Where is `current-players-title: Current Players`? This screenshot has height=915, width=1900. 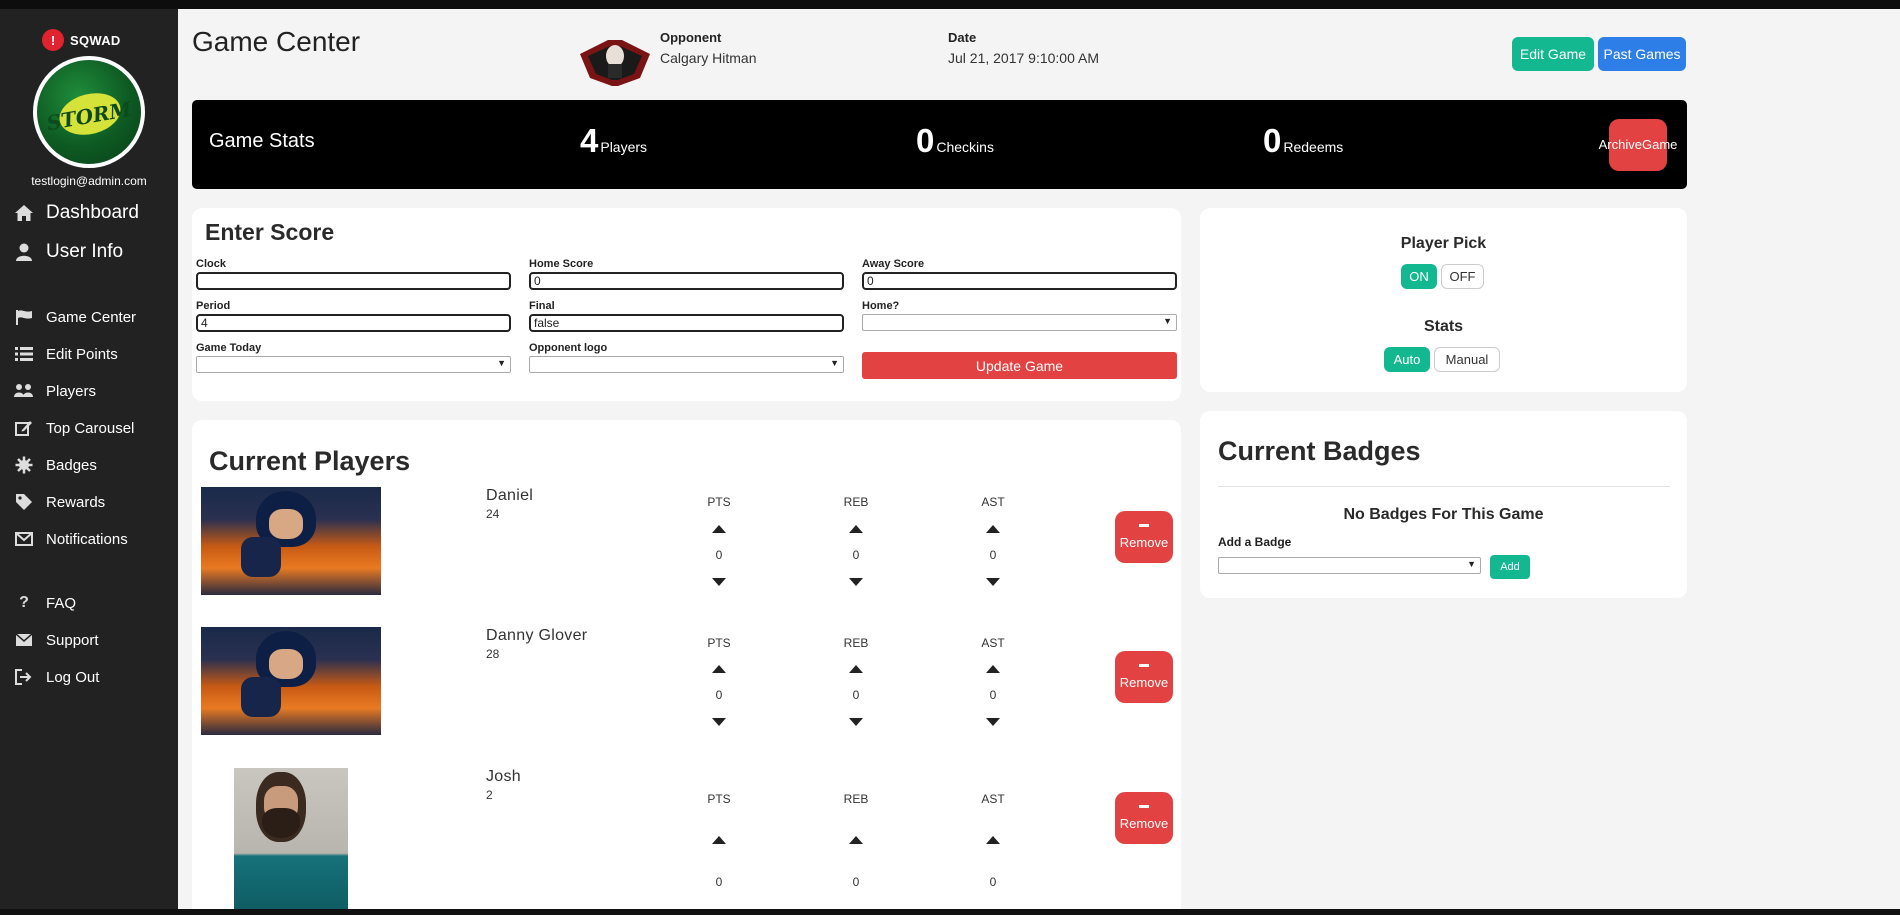
current-players-title: Current Players is located at coordinates (310, 461).